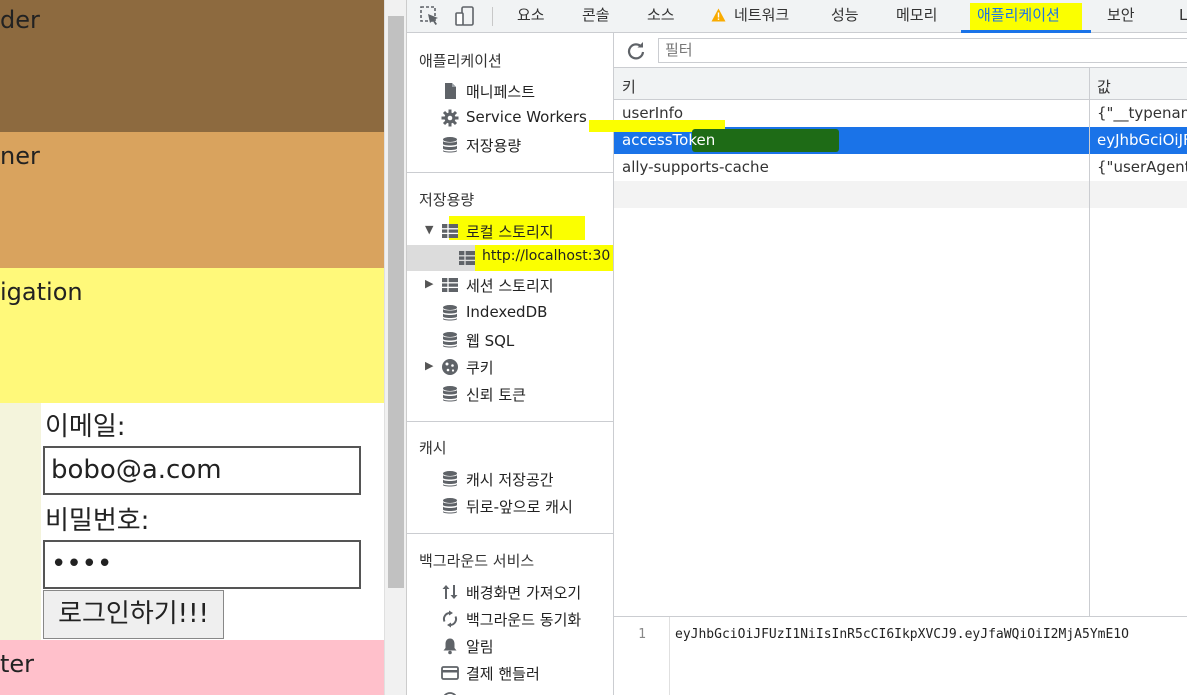 The image size is (1187, 695). I want to click on tab-security: 보안, so click(1121, 16).